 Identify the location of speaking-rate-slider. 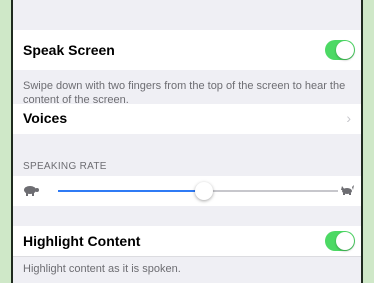
(198, 191).